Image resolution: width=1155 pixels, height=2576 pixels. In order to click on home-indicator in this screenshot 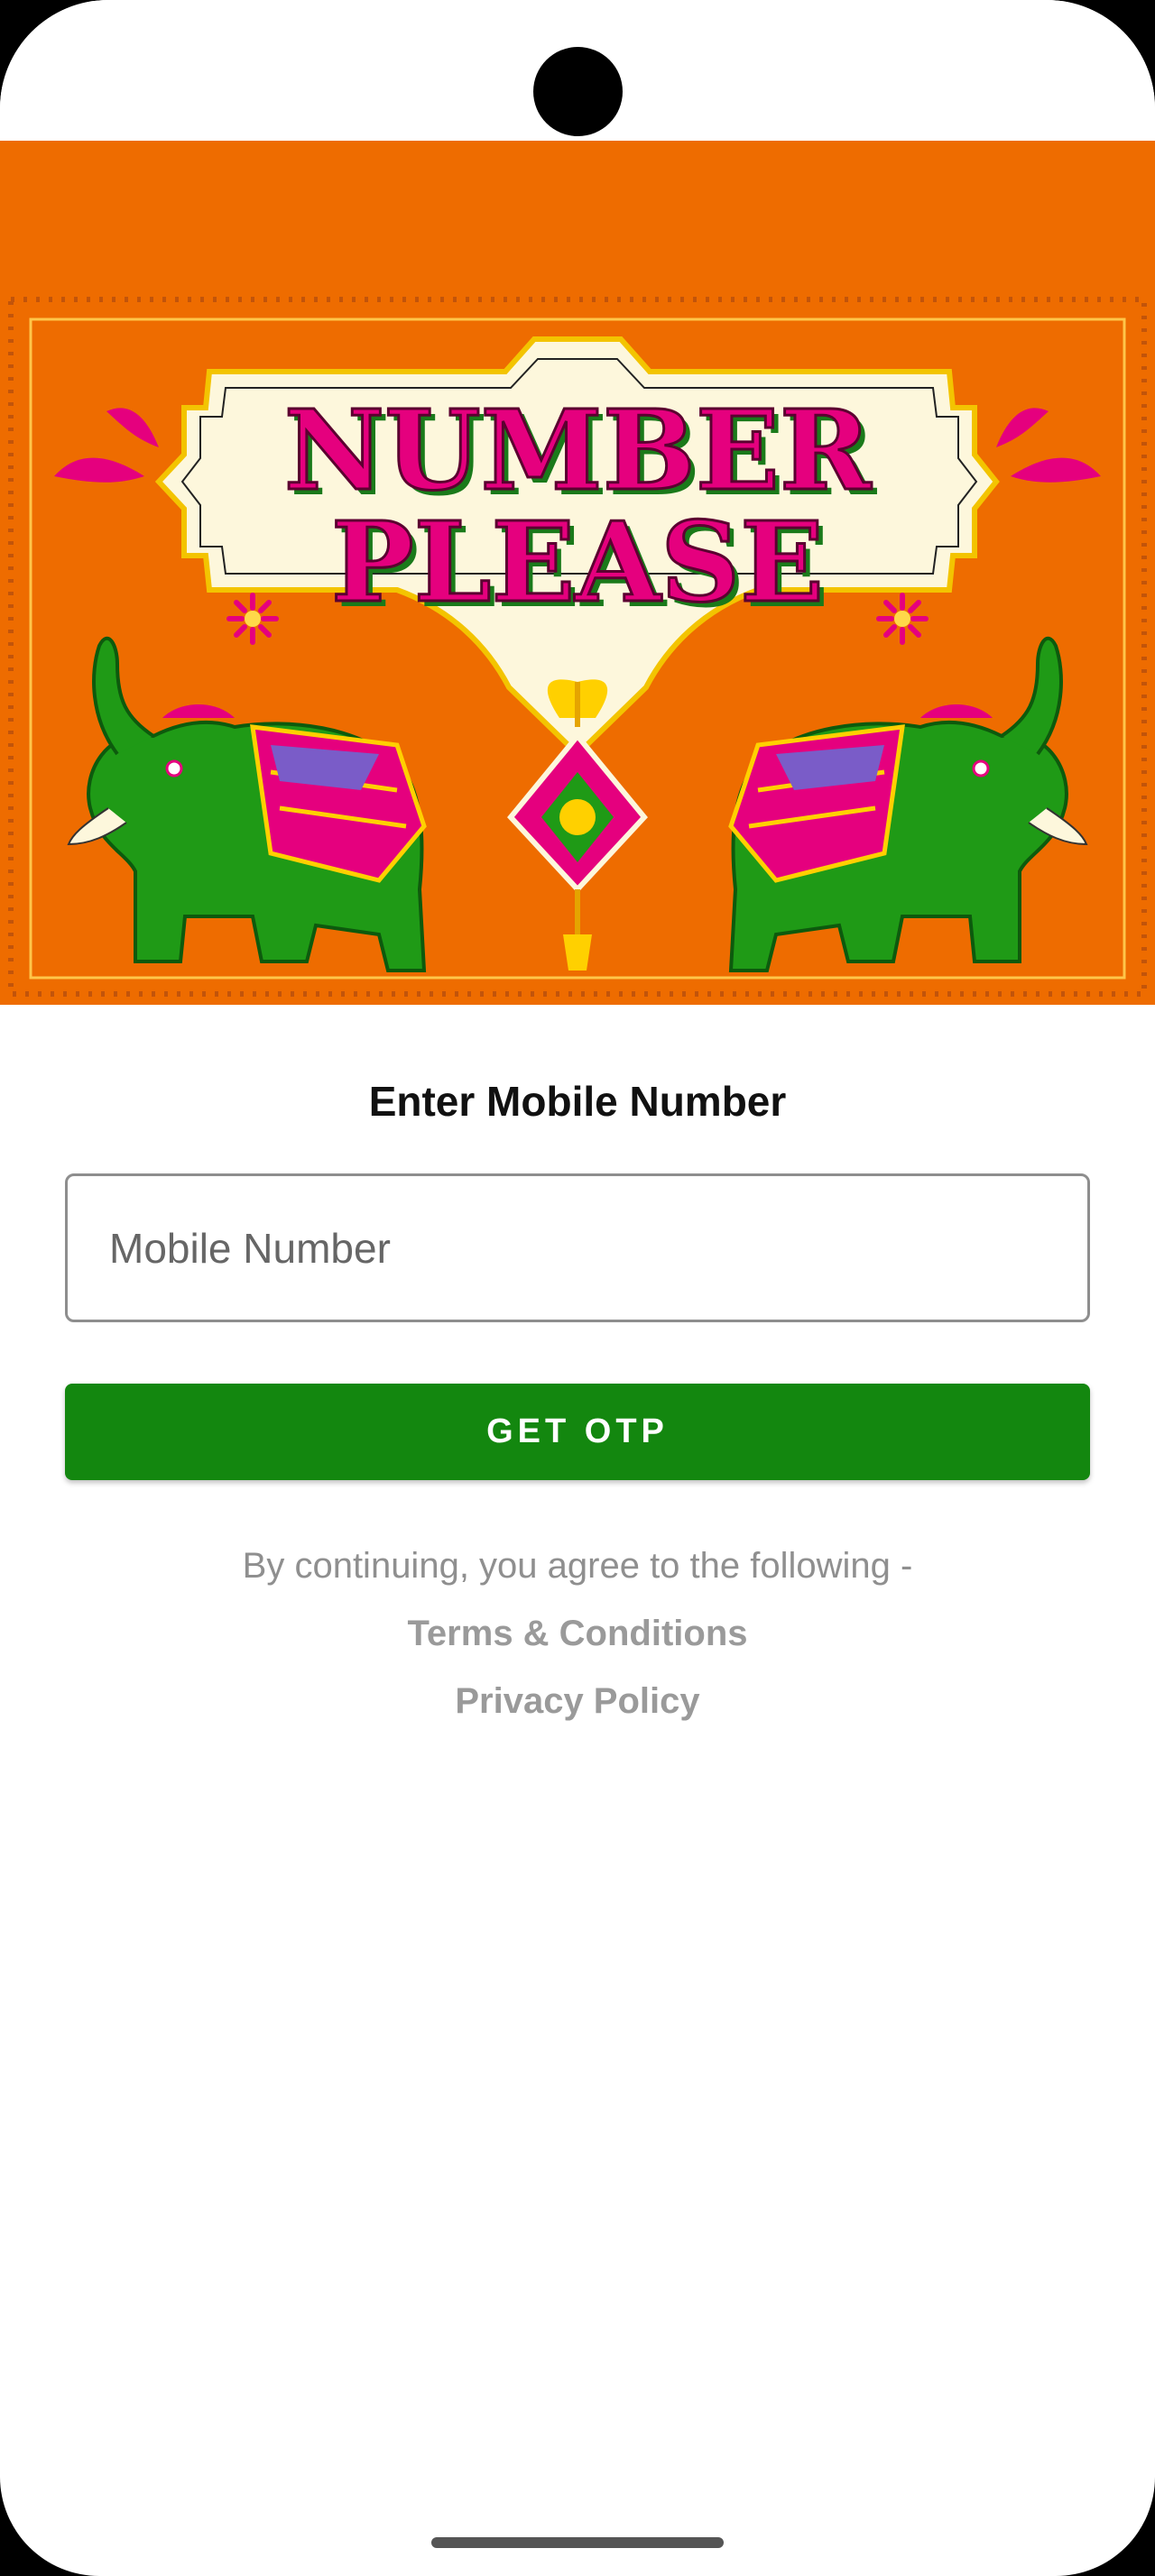, I will do `click(577, 2542)`.